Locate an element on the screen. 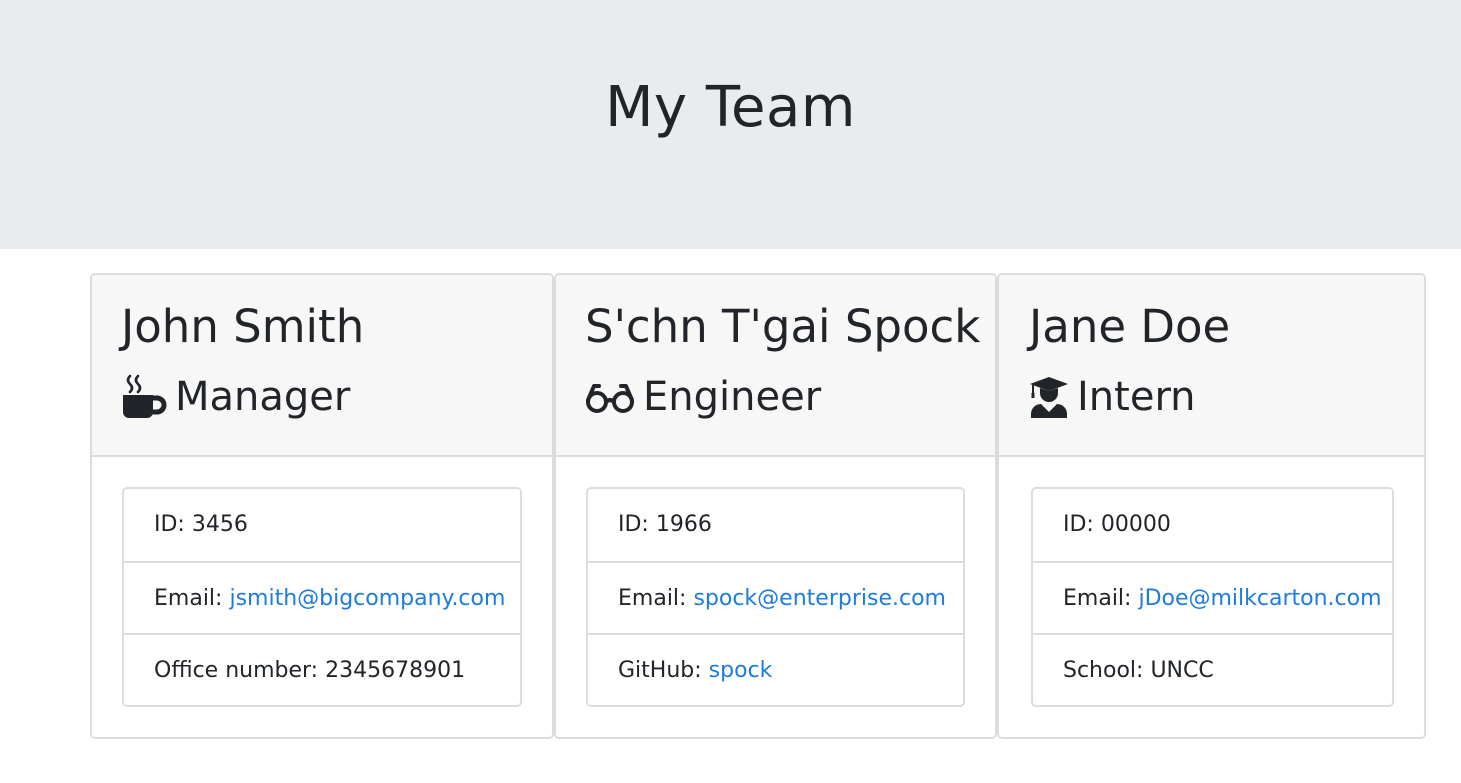 This screenshot has width=1461, height=783. email-link: jDoe@milkcarton.com is located at coordinates (1259, 598).